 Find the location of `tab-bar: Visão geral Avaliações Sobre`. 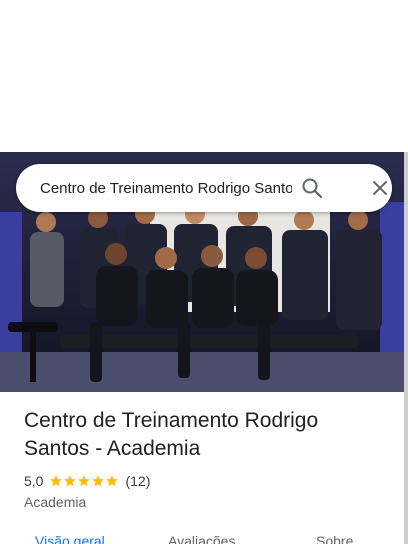

tab-bar: Visão geral Avaliações Sobre is located at coordinates (202, 536).